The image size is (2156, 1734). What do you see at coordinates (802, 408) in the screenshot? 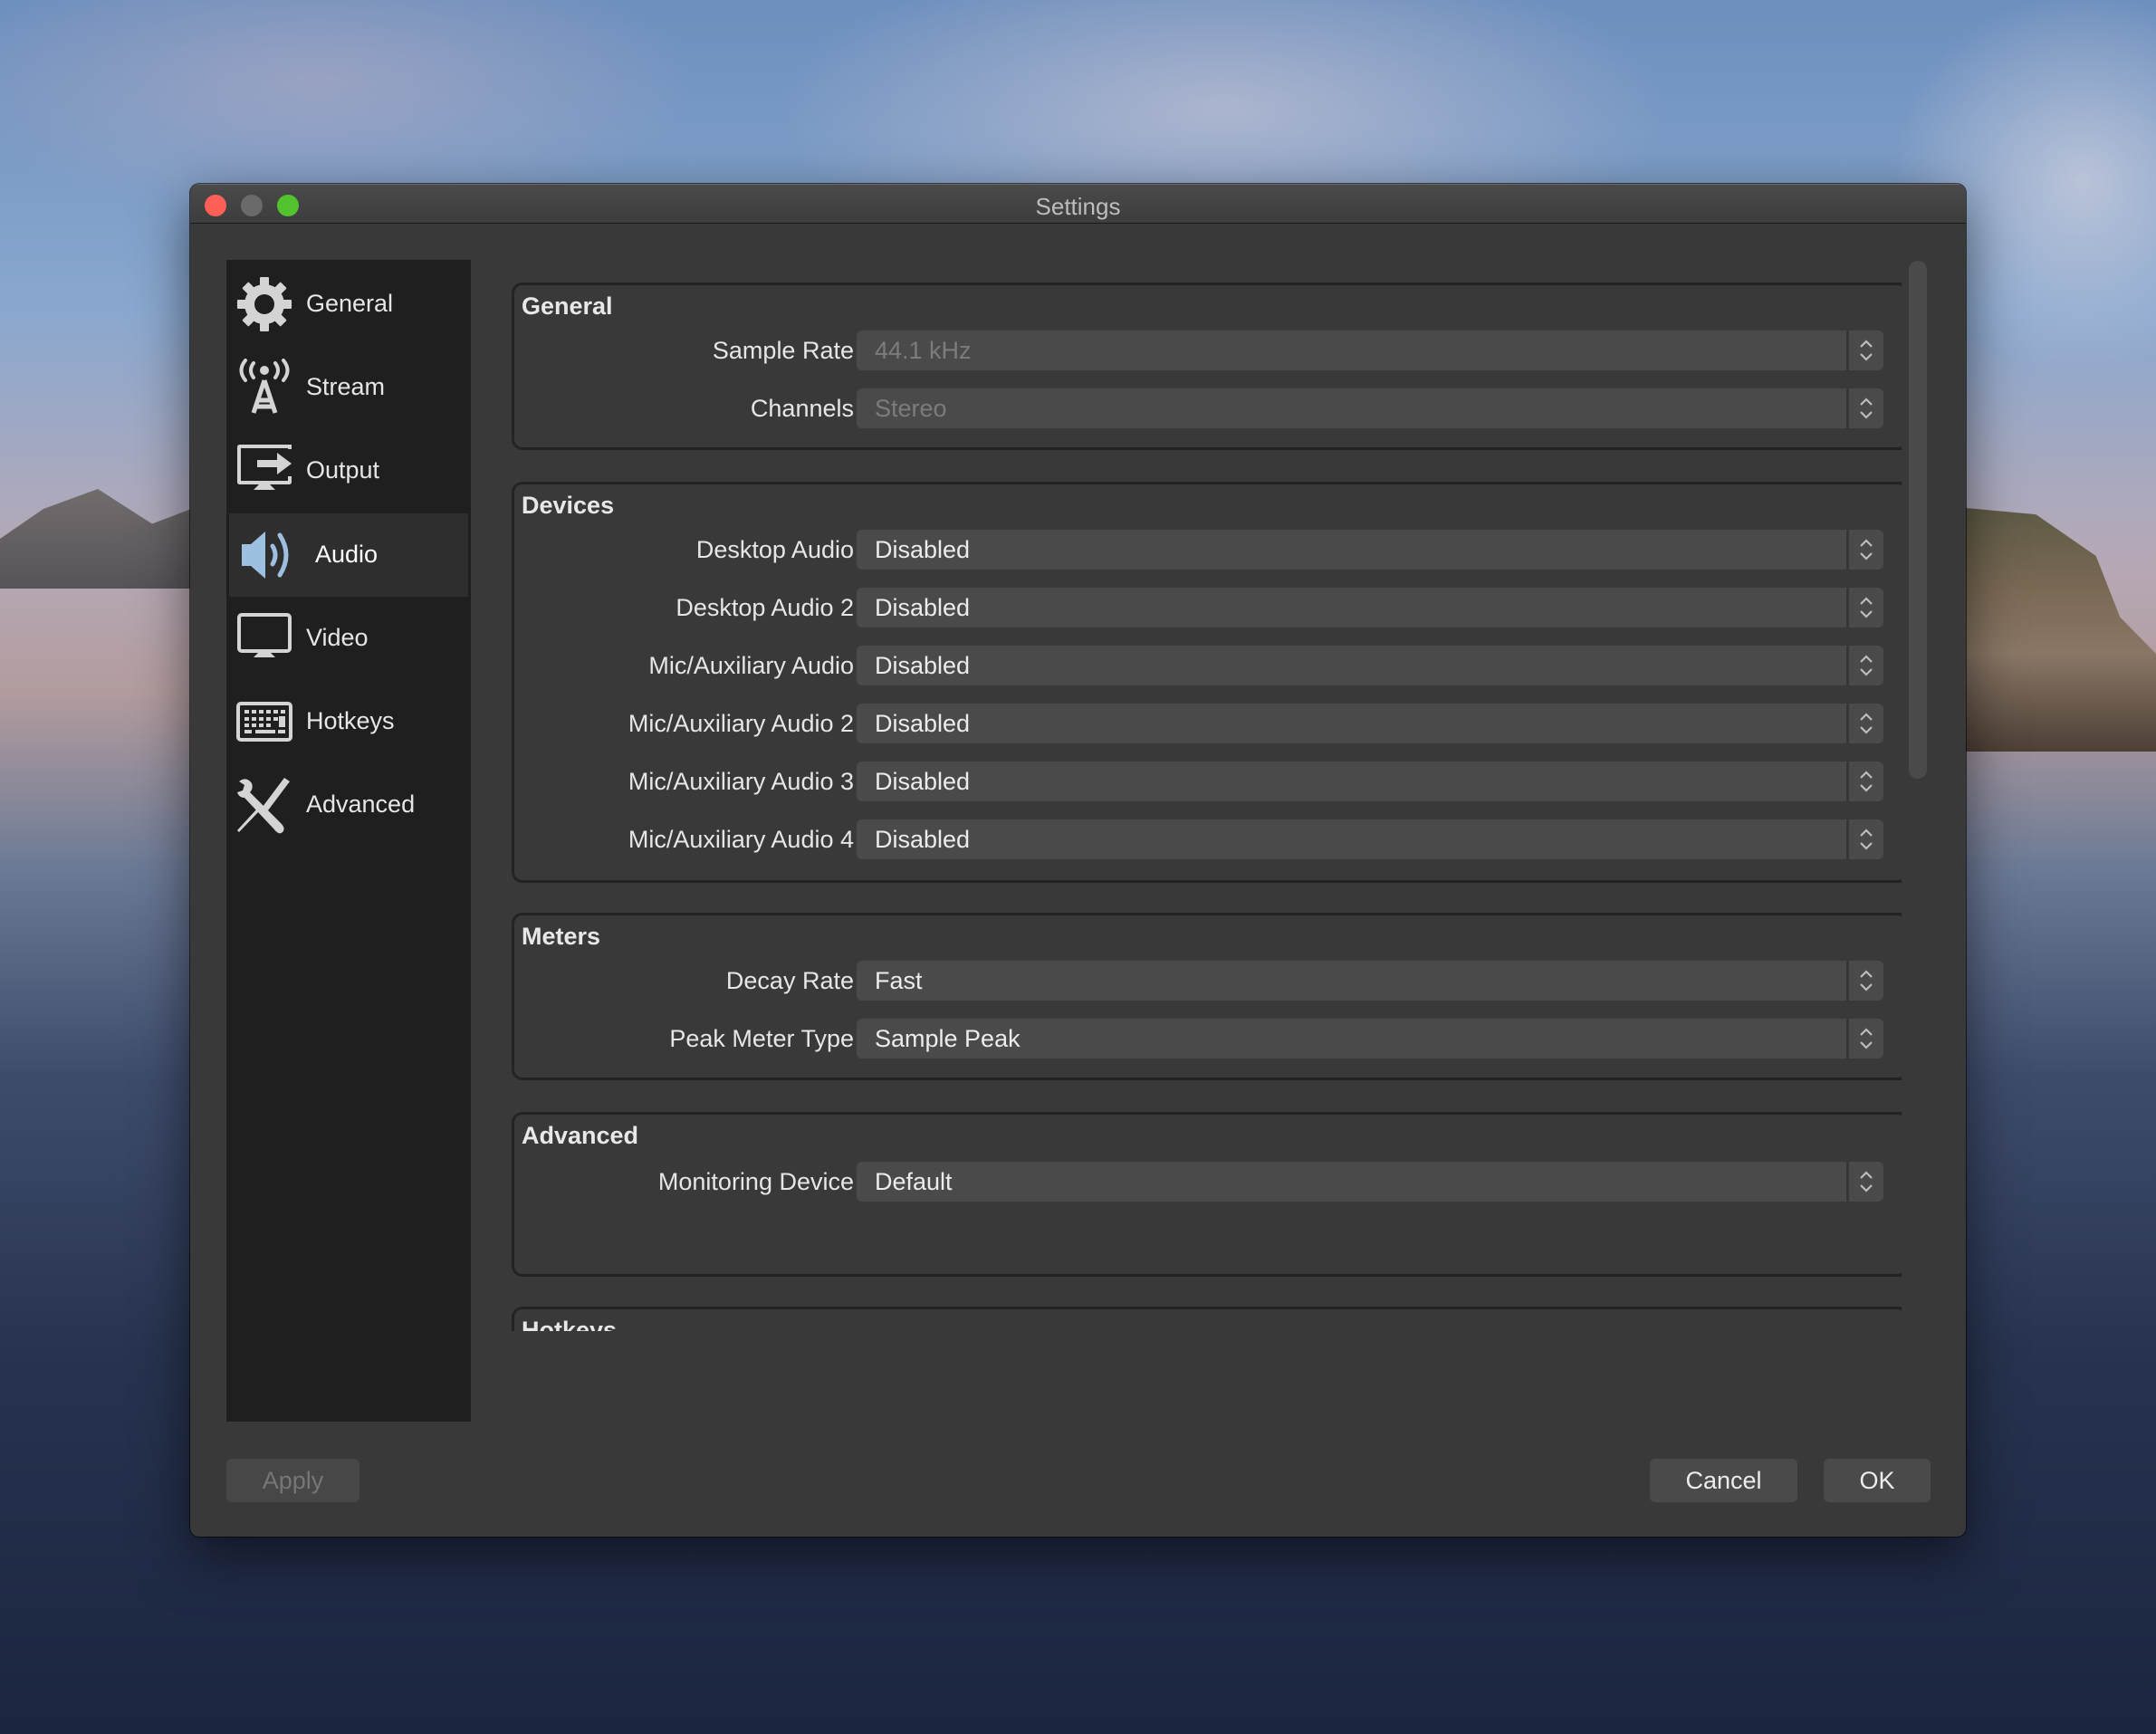
I see `setting-label: Channels` at bounding box center [802, 408].